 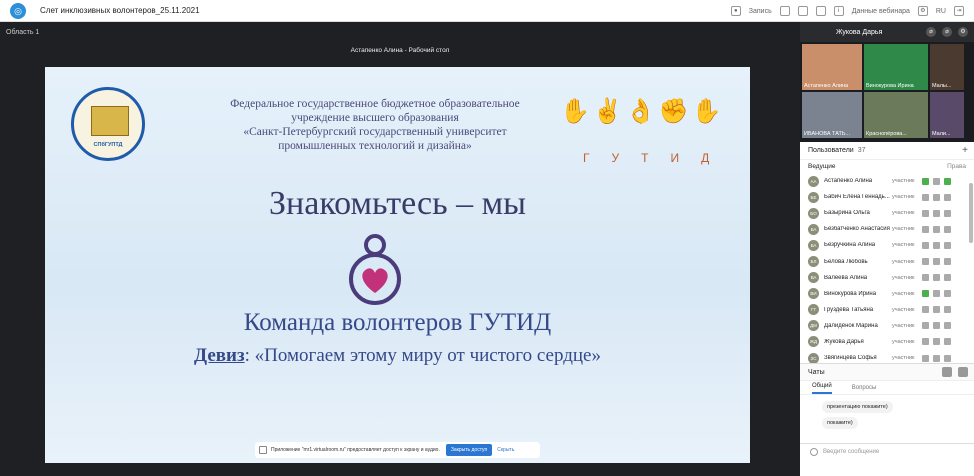 What do you see at coordinates (887, 32) in the screenshot?
I see `presenter-header: Жукова Дарья ⌀ ⌀ ⚙` at bounding box center [887, 32].